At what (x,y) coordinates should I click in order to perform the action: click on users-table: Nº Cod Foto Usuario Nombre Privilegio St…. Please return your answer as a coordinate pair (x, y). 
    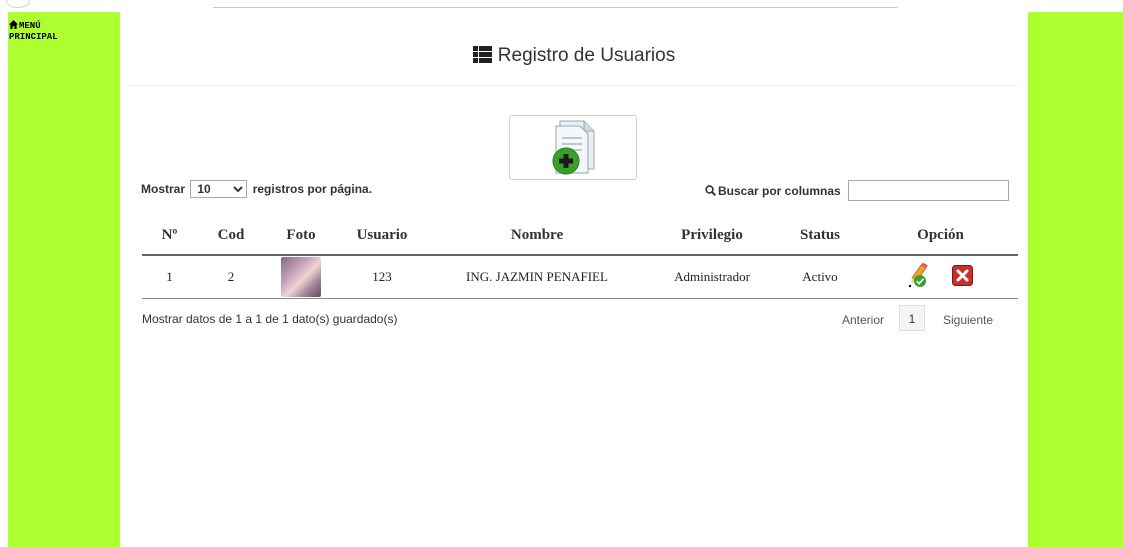
    Looking at the image, I should click on (580, 258).